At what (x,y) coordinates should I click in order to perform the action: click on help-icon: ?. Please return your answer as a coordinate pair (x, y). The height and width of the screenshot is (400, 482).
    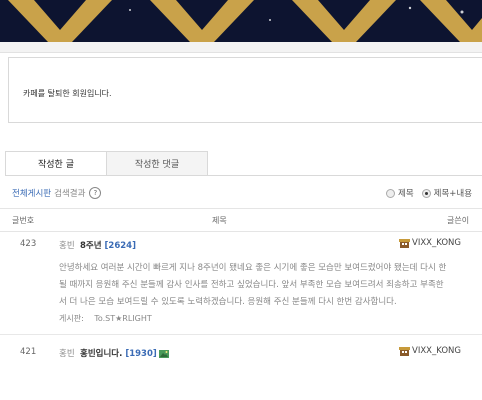
    Looking at the image, I should click on (95, 193).